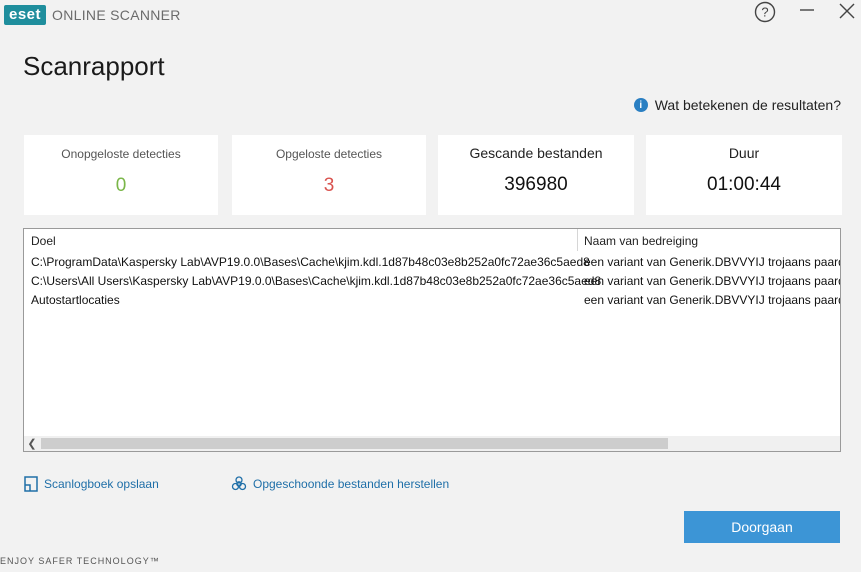 The image size is (861, 572). Describe the element at coordinates (762, 527) in the screenshot. I see `continue-button: Doorgaan` at that location.